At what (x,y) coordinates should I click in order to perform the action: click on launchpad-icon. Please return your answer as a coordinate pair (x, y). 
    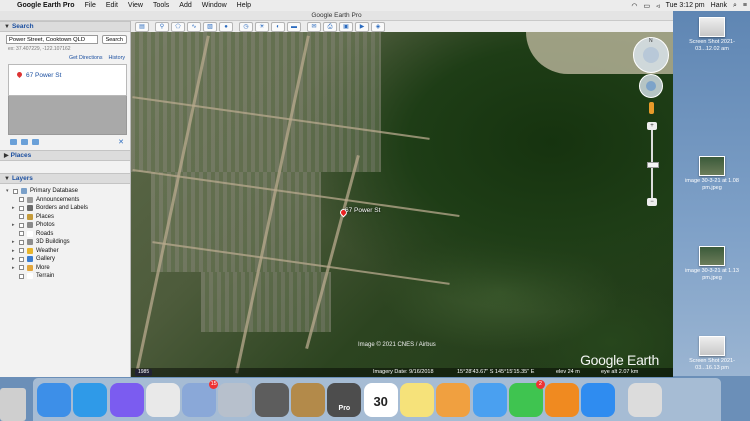
    Looking at the image, I should click on (235, 399).